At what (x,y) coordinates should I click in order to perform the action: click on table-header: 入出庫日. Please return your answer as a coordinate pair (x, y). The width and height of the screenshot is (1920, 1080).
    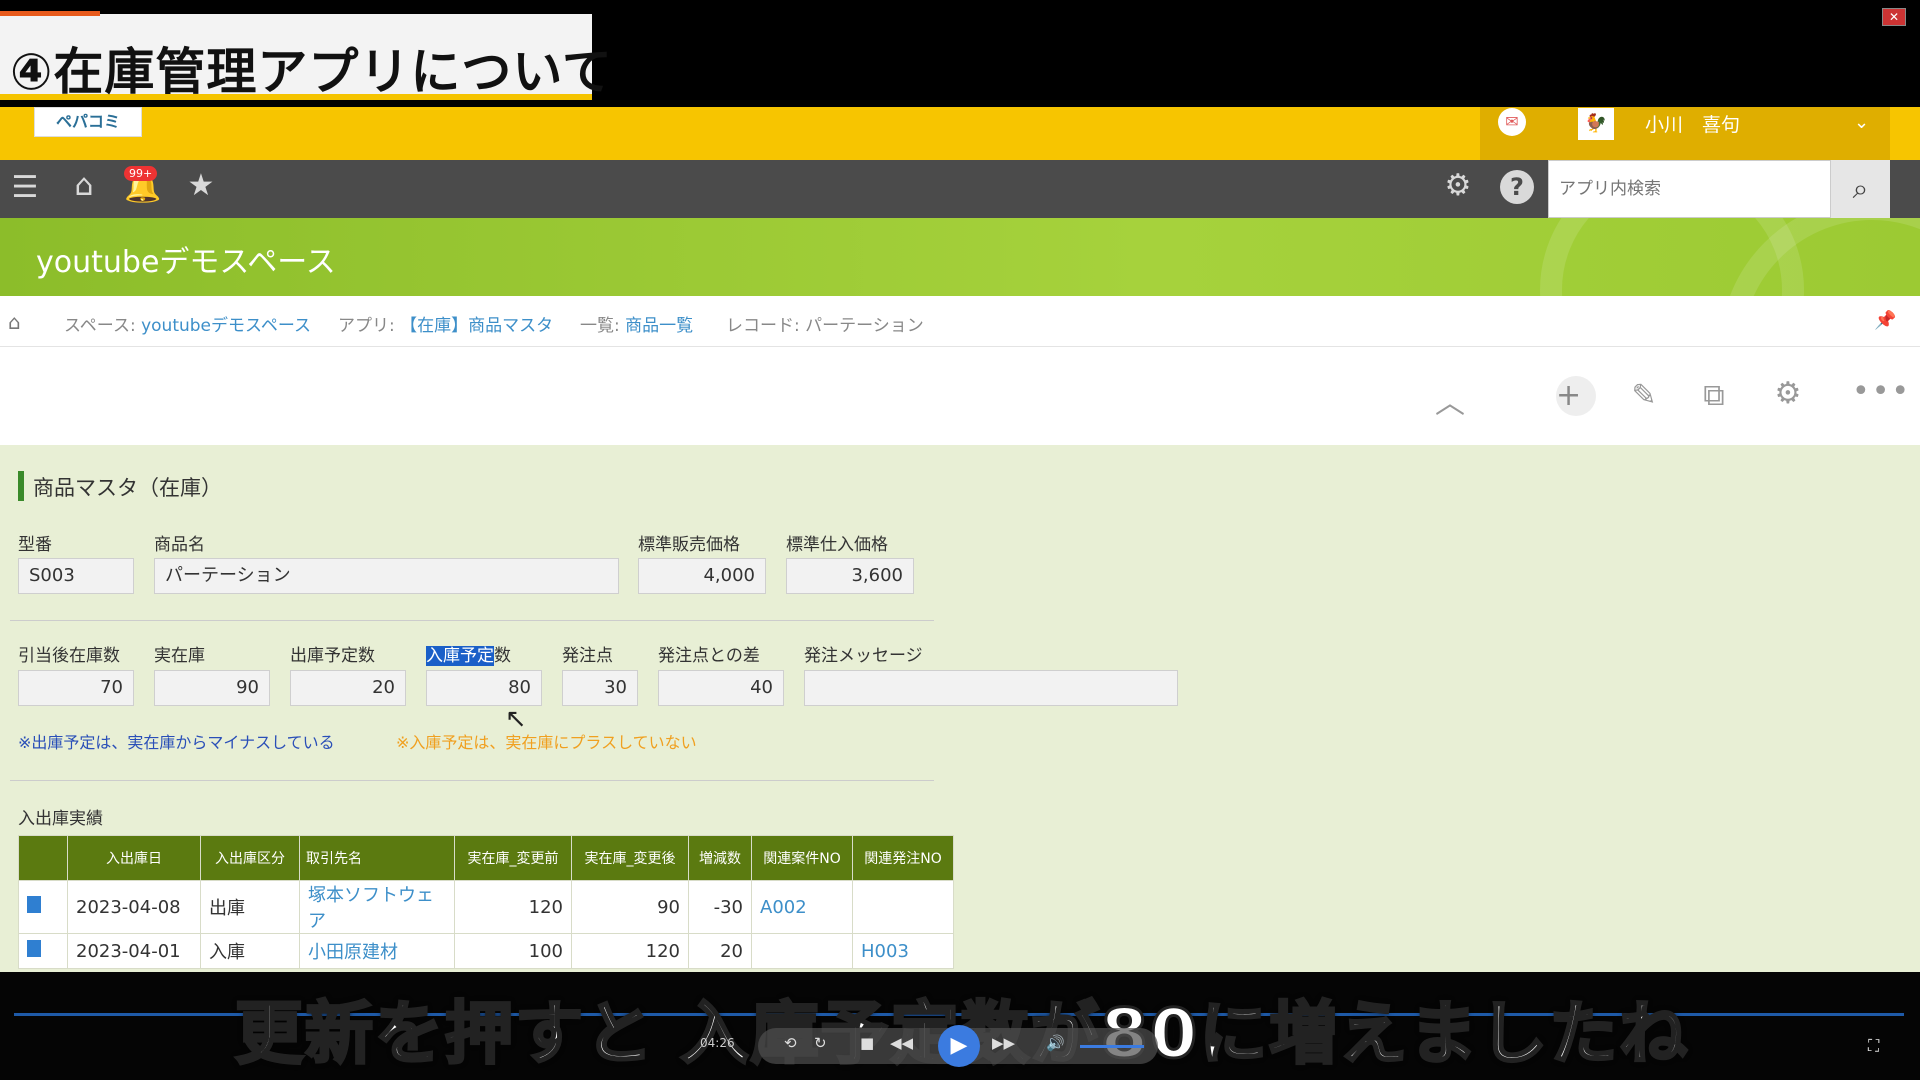
    Looking at the image, I should click on (134, 858).